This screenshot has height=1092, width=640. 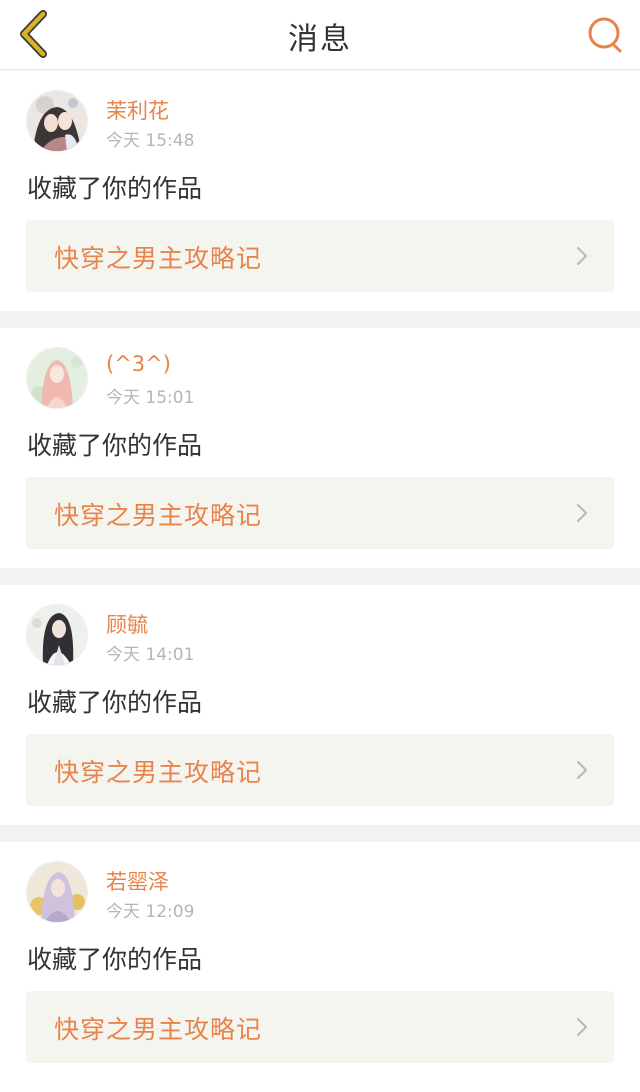 What do you see at coordinates (150, 398) in the screenshot?
I see `timestamp: 今天 15:01` at bounding box center [150, 398].